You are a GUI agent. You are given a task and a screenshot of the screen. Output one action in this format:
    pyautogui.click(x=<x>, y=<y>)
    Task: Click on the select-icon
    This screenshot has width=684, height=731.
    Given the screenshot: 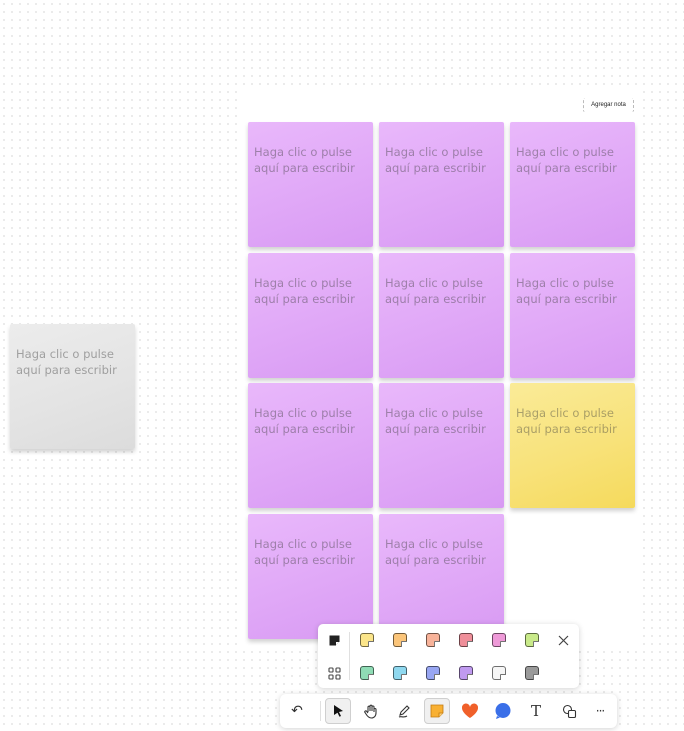 What is the action you would take?
    pyautogui.click(x=338, y=711)
    